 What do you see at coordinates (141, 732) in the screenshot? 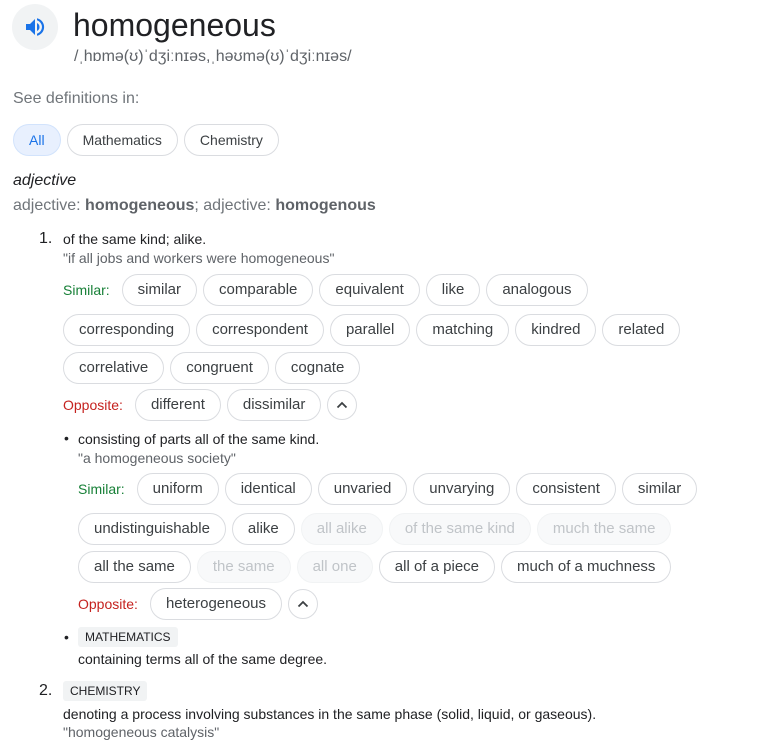
I see `sense-2-example: "homogeneous catalysis"` at bounding box center [141, 732].